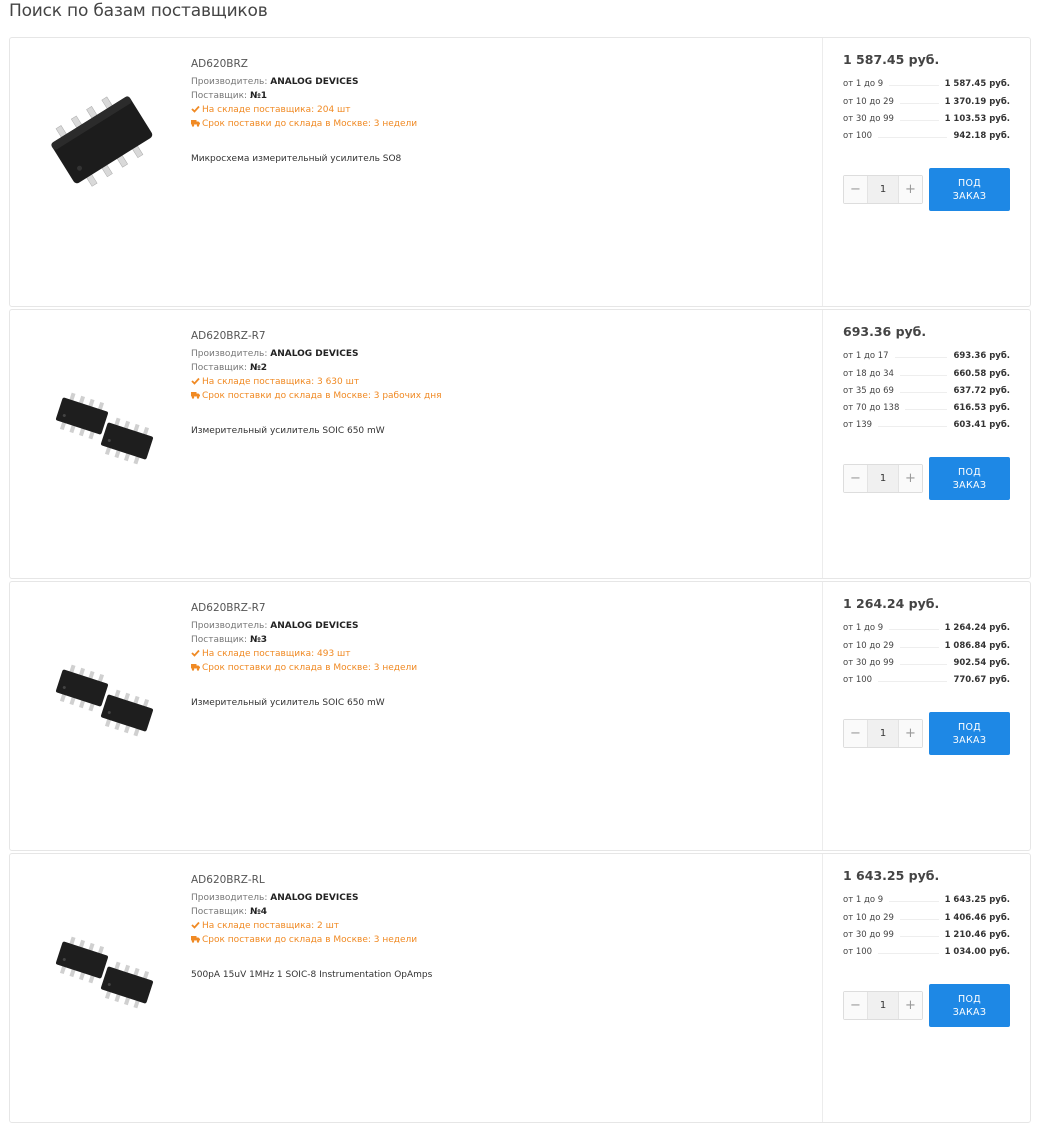  Describe the element at coordinates (868, 662) in the screenshot. I see `tier-range: от 30 до 99` at that location.